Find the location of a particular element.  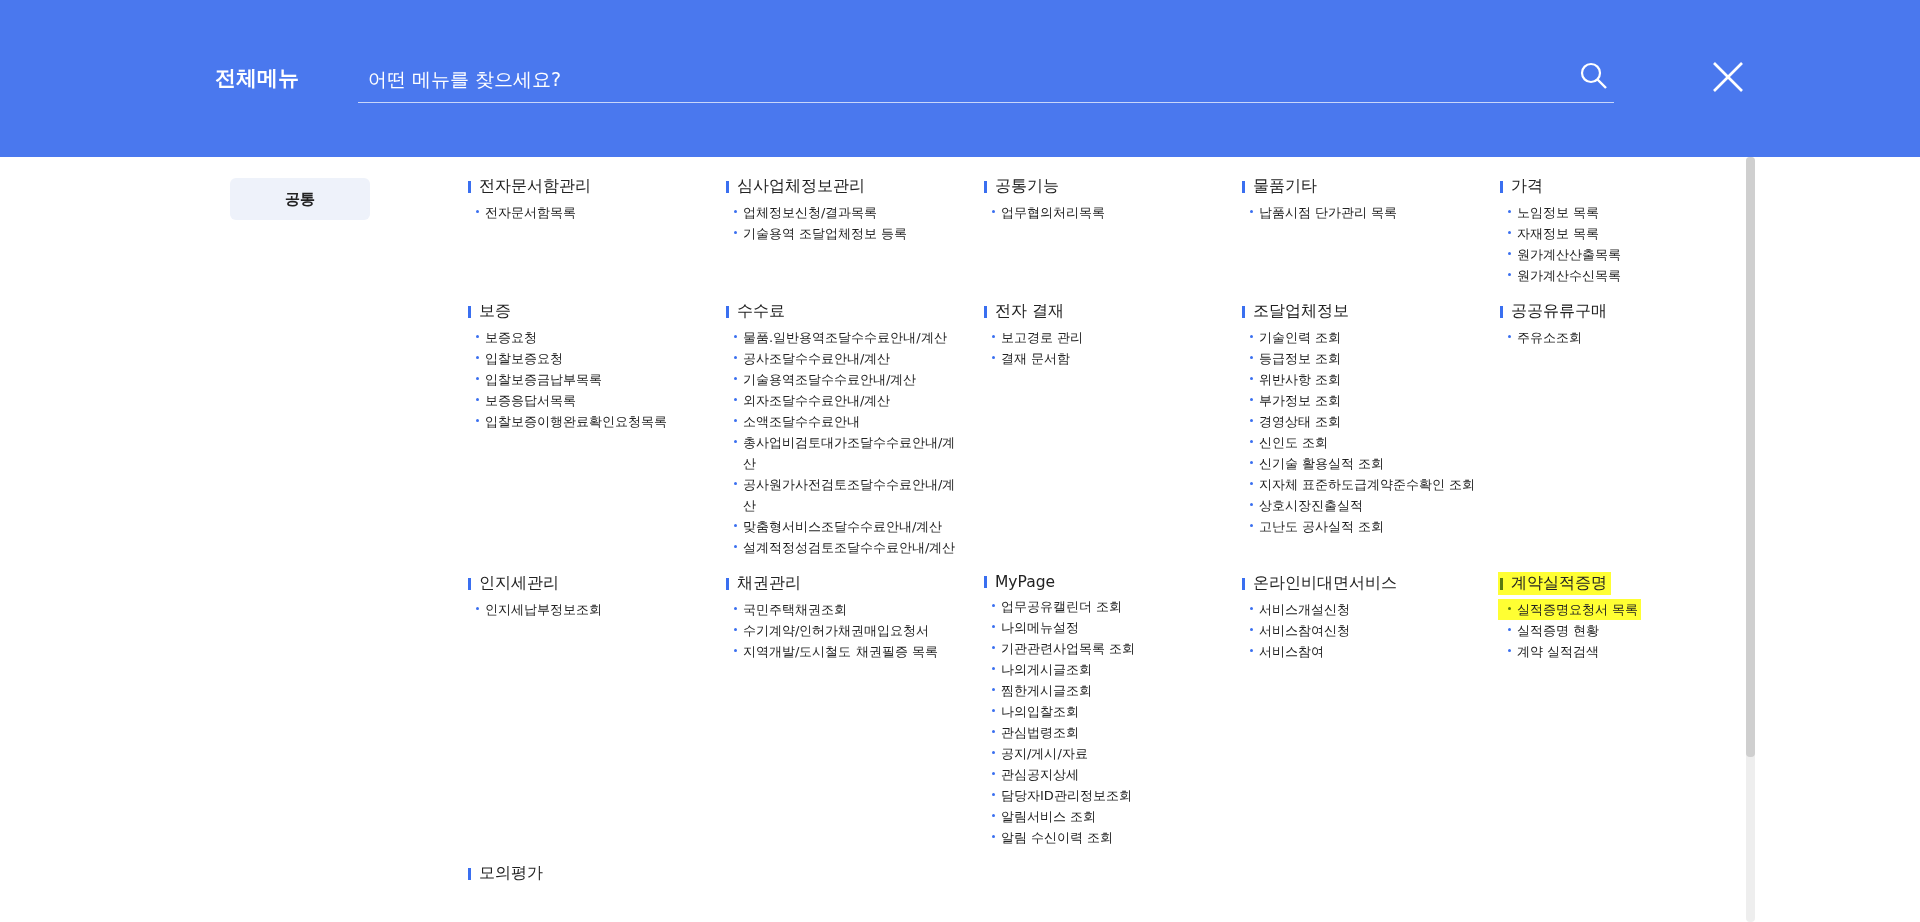

menu-link: 알림서비스 조회 is located at coordinates (1041, 816).